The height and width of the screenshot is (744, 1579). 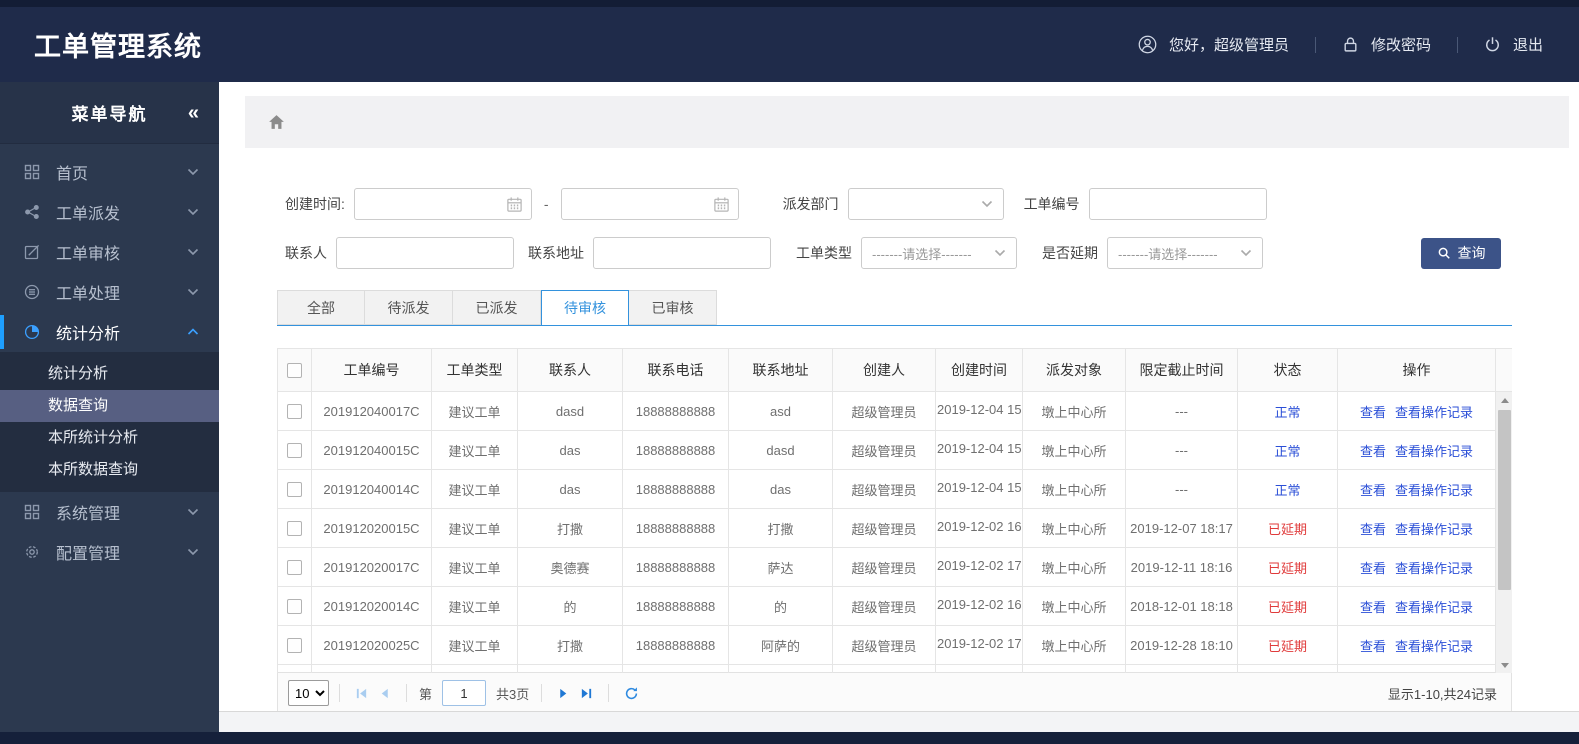 What do you see at coordinates (586, 693) in the screenshot?
I see `last-page-button` at bounding box center [586, 693].